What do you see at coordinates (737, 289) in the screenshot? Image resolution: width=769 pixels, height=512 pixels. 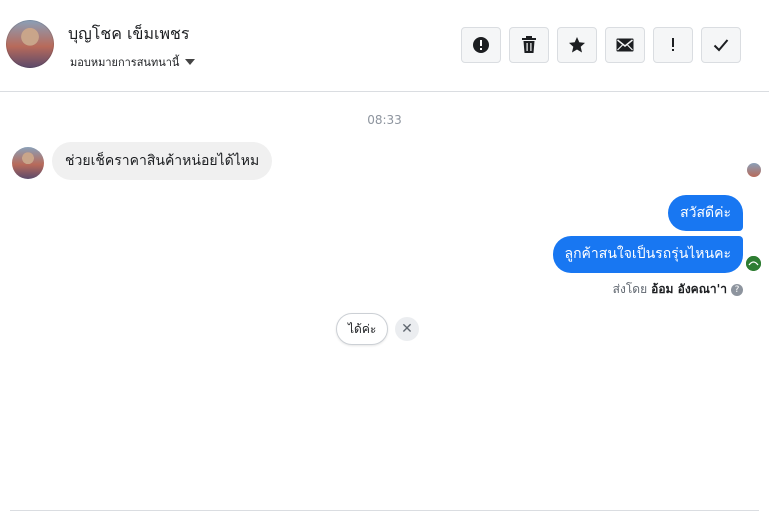 I see `help-icon: ?` at bounding box center [737, 289].